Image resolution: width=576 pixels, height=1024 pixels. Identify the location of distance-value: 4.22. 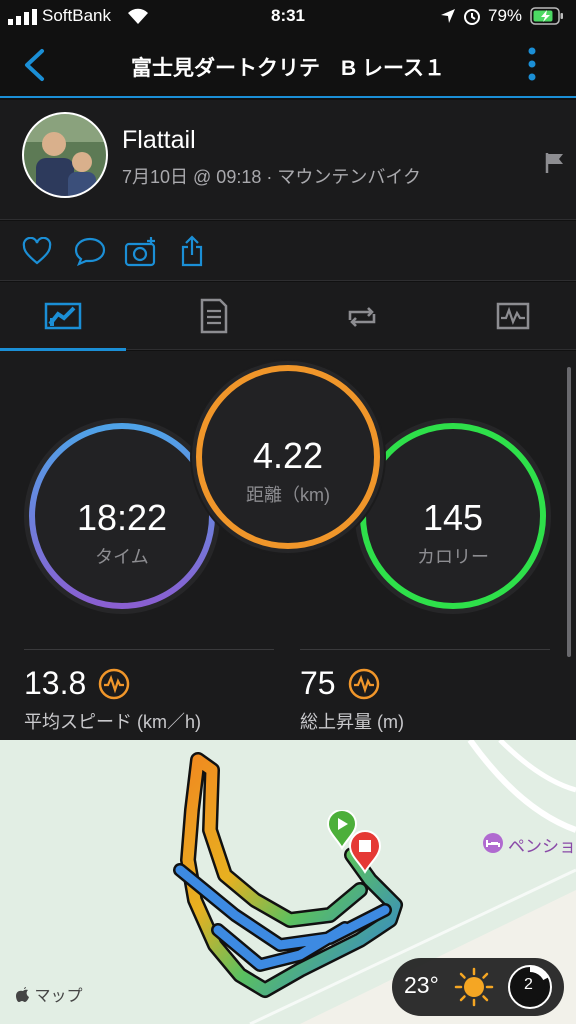
(288, 455).